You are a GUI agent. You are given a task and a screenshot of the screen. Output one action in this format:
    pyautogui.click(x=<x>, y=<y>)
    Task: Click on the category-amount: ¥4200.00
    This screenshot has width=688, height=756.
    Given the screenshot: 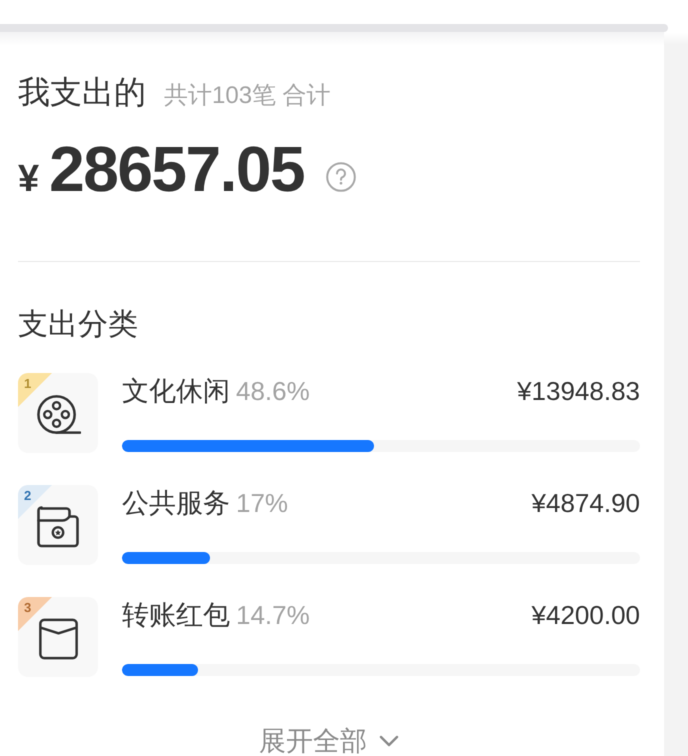 What is the action you would take?
    pyautogui.click(x=586, y=615)
    